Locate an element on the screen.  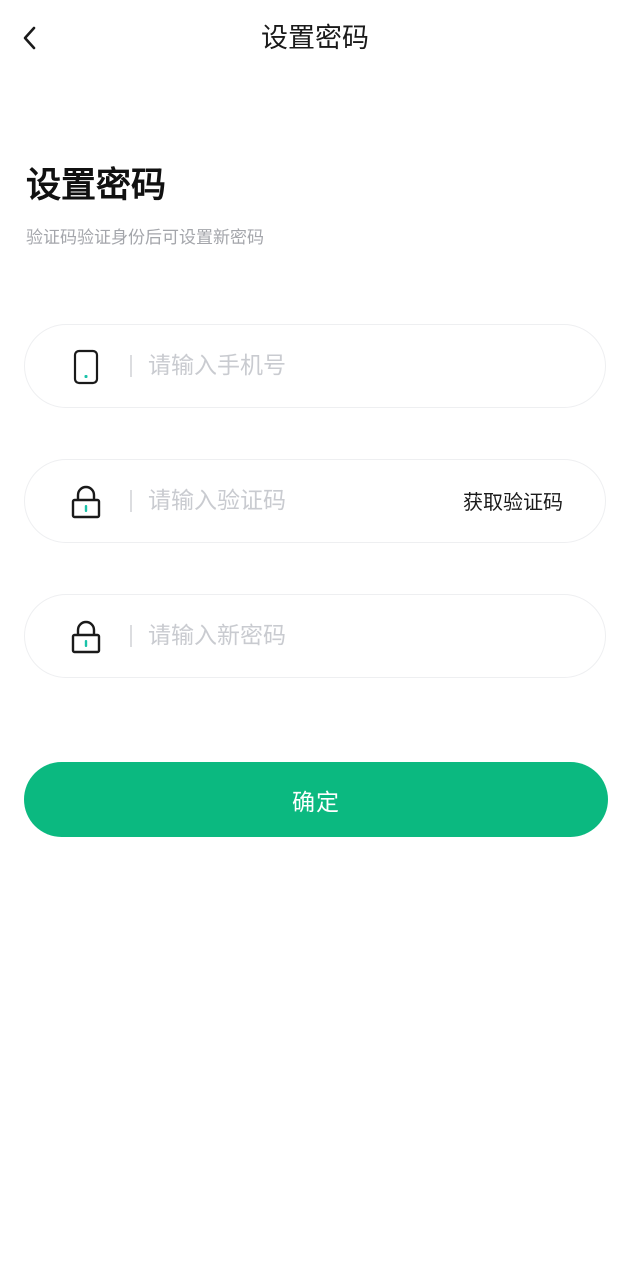
new-password-input is located at coordinates (293, 636).